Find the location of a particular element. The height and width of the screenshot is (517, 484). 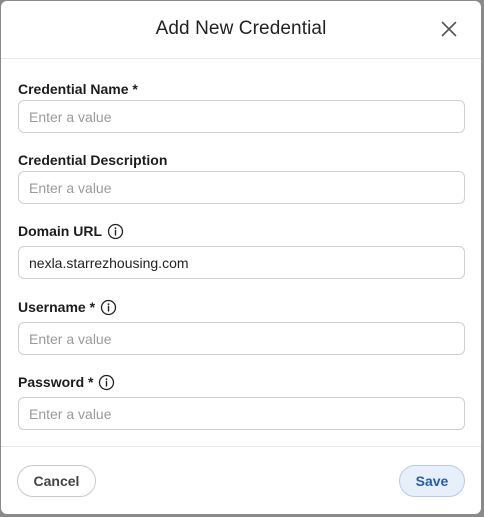

dialog-header: Add New Credential is located at coordinates (241, 30).